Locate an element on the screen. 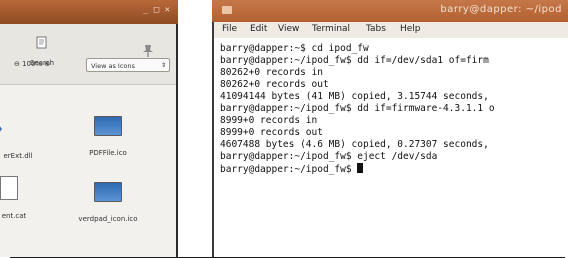 Image resolution: width=568 pixels, height=258 pixels. terminal-line: 8999+0 records out is located at coordinates (271, 132).